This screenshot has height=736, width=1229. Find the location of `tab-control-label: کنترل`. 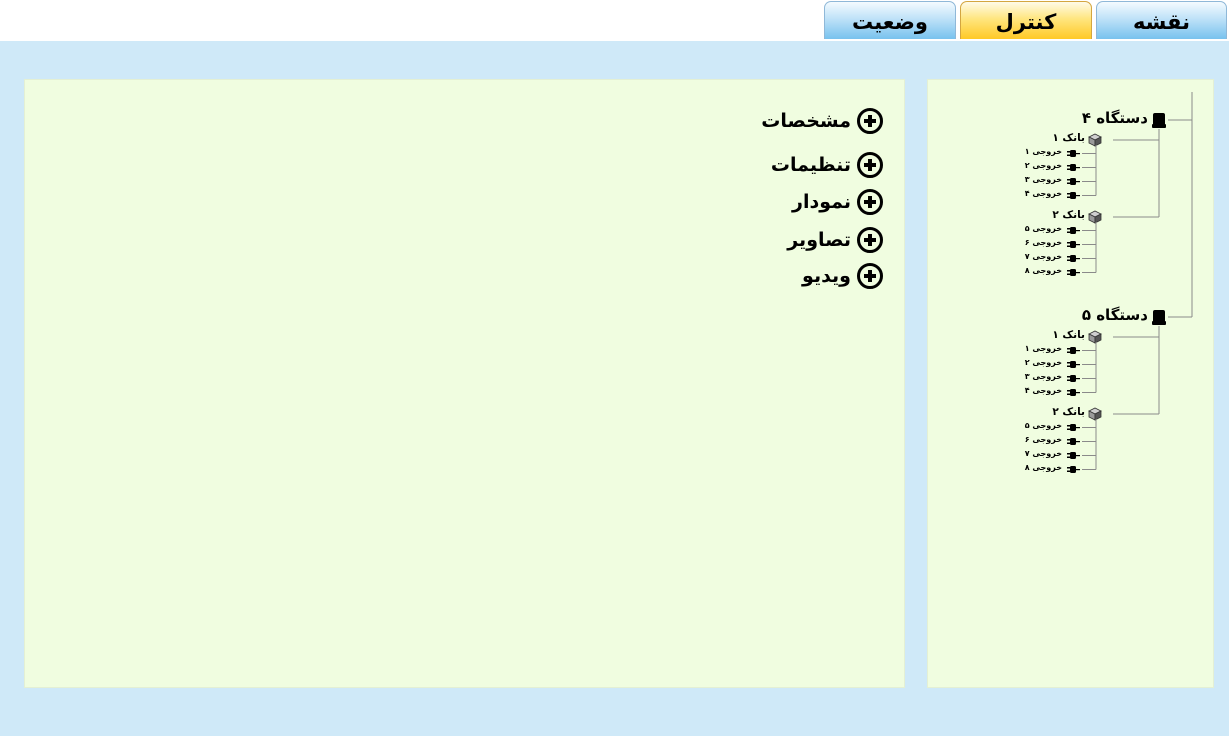

tab-control-label: کنترل is located at coordinates (1026, 21).